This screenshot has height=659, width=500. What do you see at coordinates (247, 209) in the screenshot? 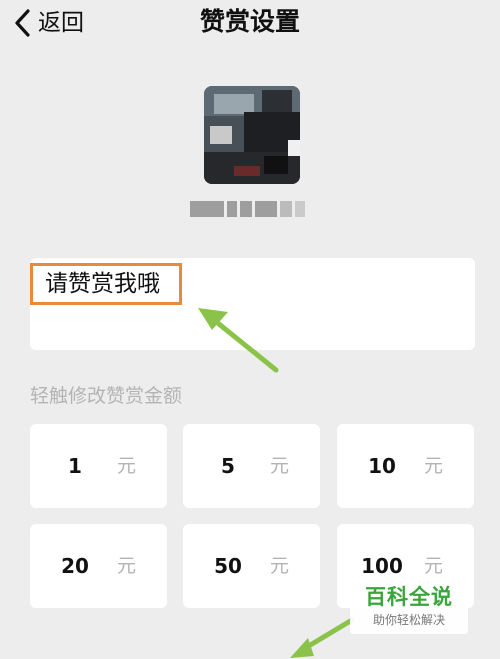
I see `nickname` at bounding box center [247, 209].